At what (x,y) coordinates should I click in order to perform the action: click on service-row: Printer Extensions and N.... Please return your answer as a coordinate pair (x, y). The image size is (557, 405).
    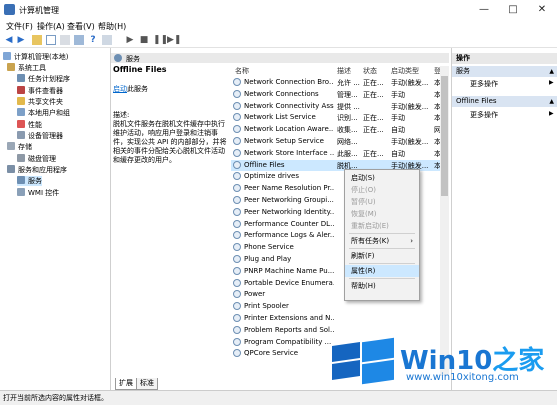
    Looking at the image, I should click on (340, 318).